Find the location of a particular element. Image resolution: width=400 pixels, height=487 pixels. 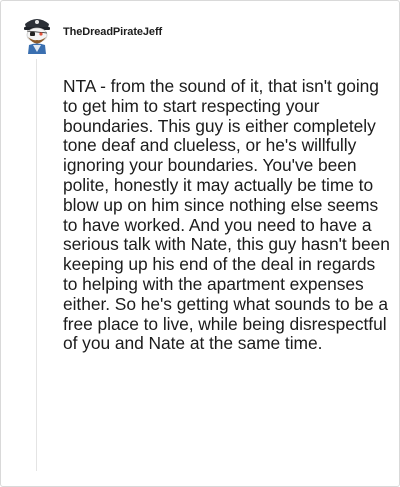

thread-line is located at coordinates (36, 265).